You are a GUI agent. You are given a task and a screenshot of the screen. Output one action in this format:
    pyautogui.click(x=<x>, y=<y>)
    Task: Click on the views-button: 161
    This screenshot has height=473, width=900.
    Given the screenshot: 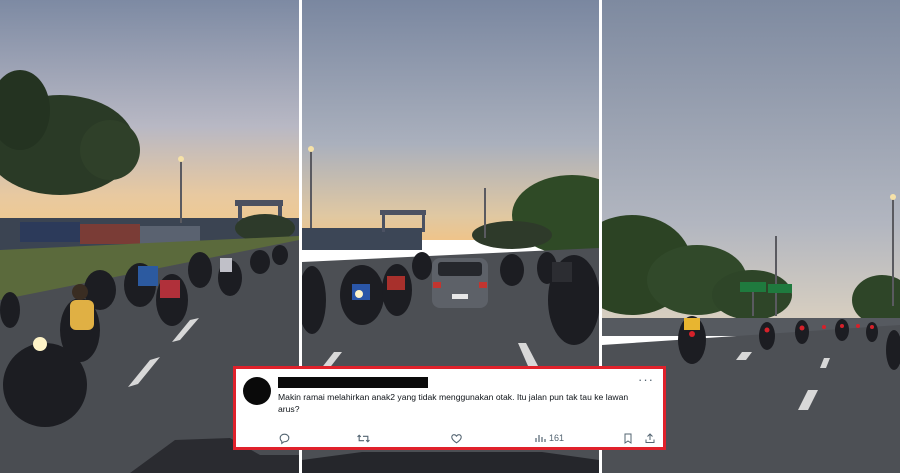 What is the action you would take?
    pyautogui.click(x=549, y=438)
    